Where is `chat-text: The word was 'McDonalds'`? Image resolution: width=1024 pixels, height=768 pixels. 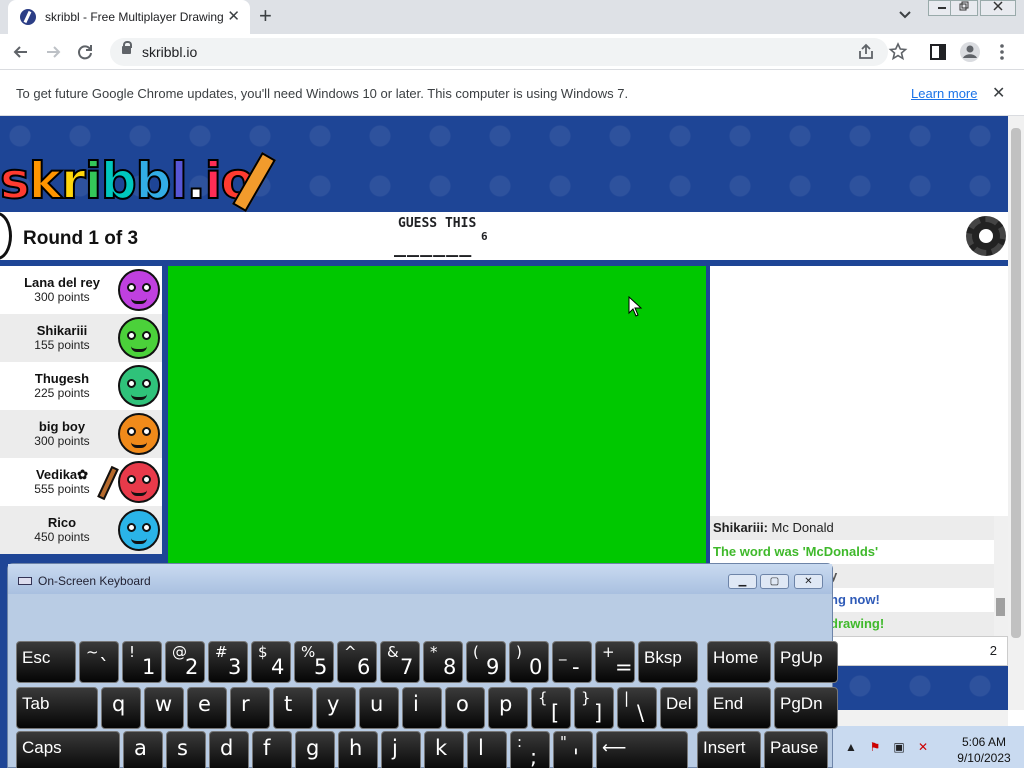
chat-text: The word was 'McDonalds' is located at coordinates (796, 551).